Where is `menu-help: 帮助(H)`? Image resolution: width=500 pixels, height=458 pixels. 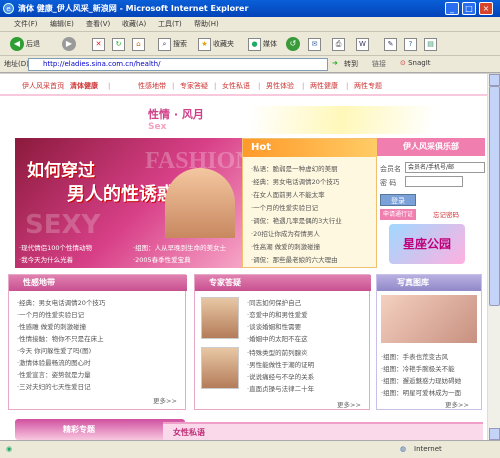 menu-help: 帮助(H) is located at coordinates (206, 24).